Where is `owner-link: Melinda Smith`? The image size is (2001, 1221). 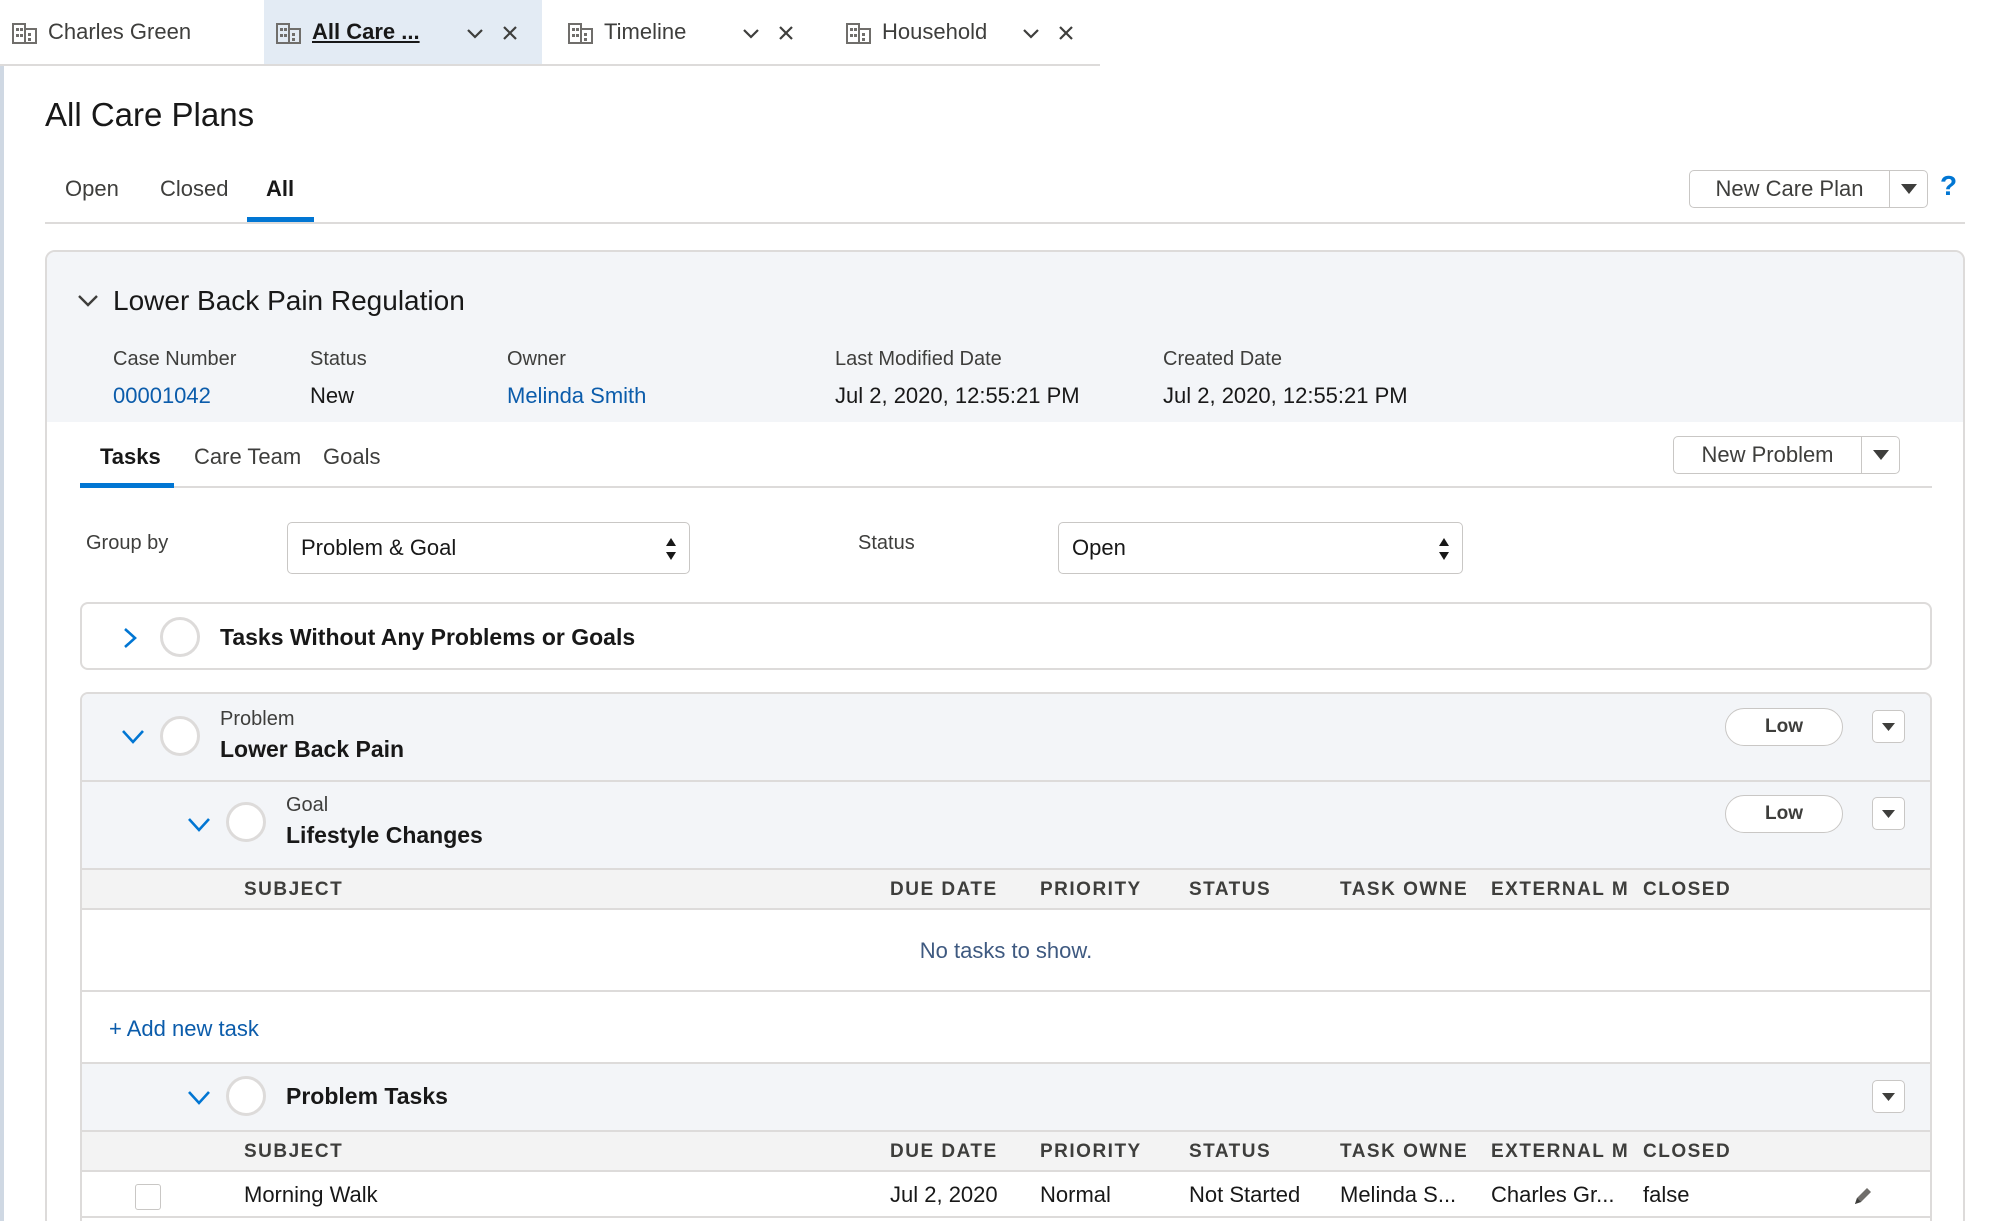 owner-link: Melinda Smith is located at coordinates (576, 396).